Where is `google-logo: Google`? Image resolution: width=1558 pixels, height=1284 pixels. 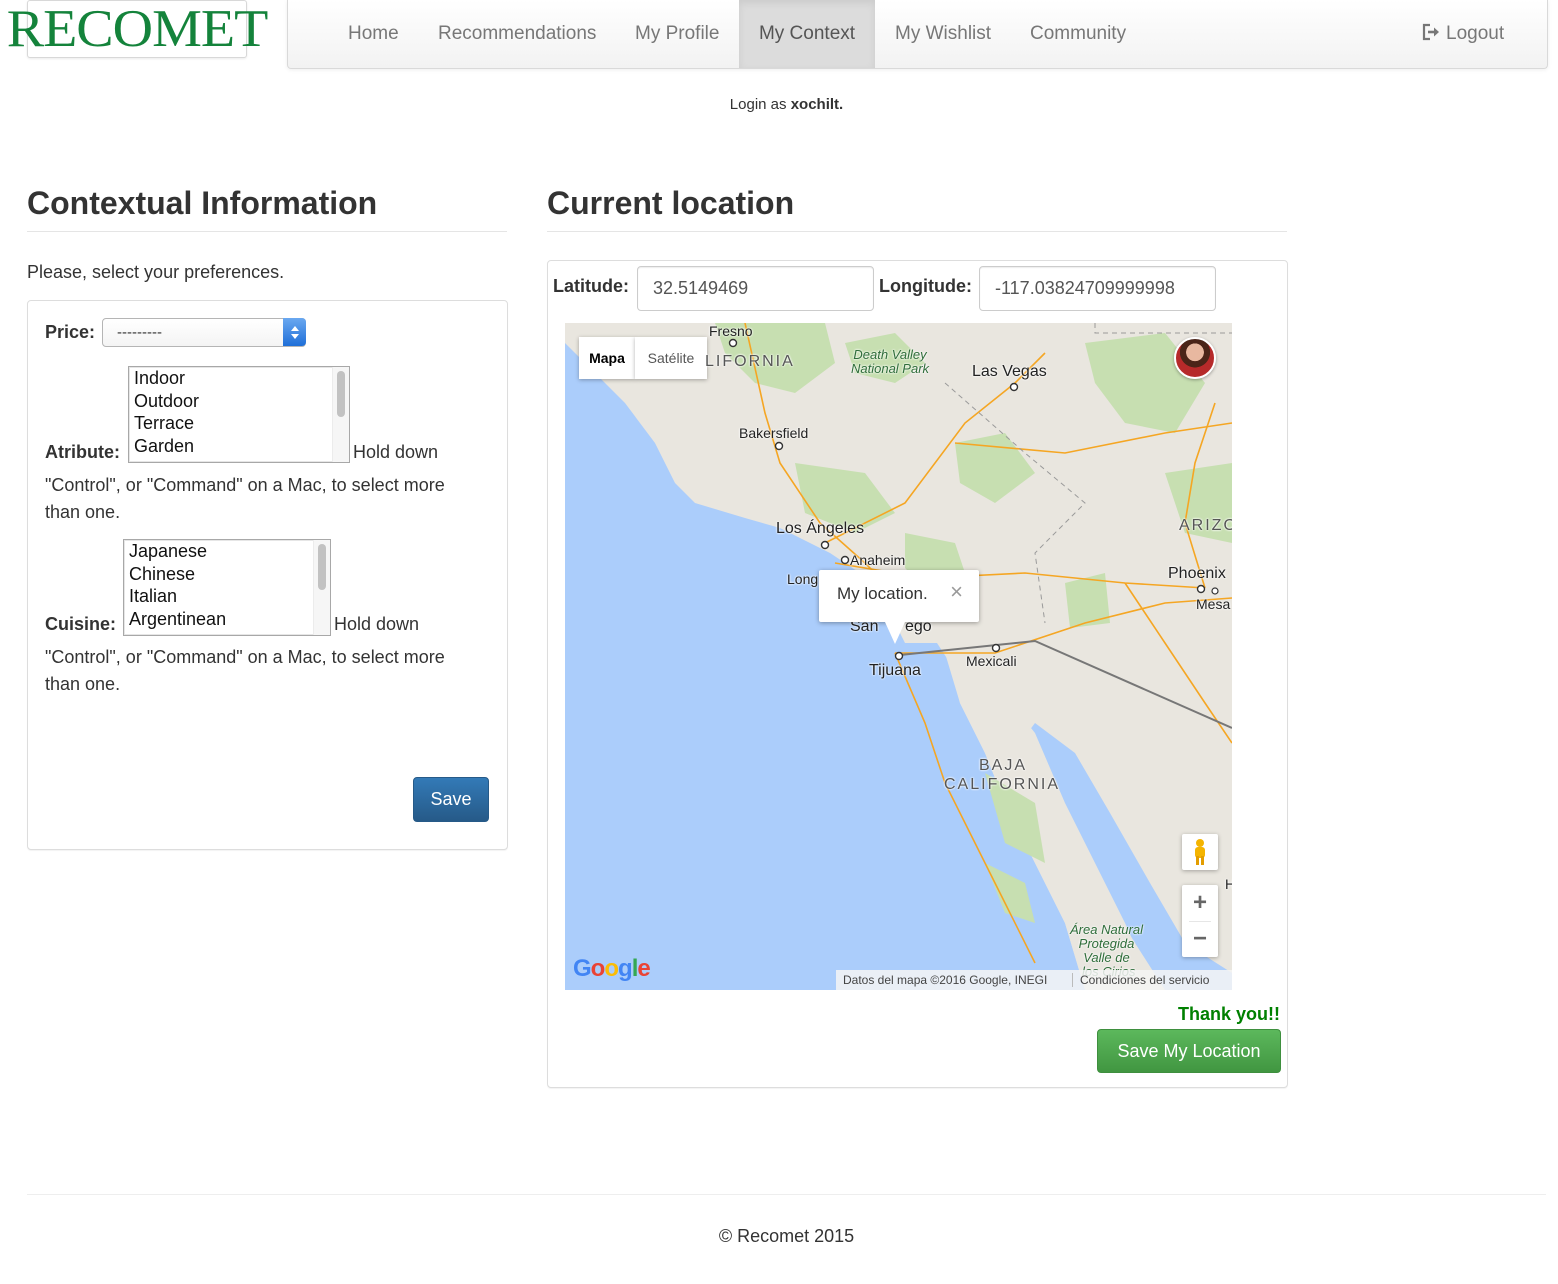 google-logo: Google is located at coordinates (612, 969).